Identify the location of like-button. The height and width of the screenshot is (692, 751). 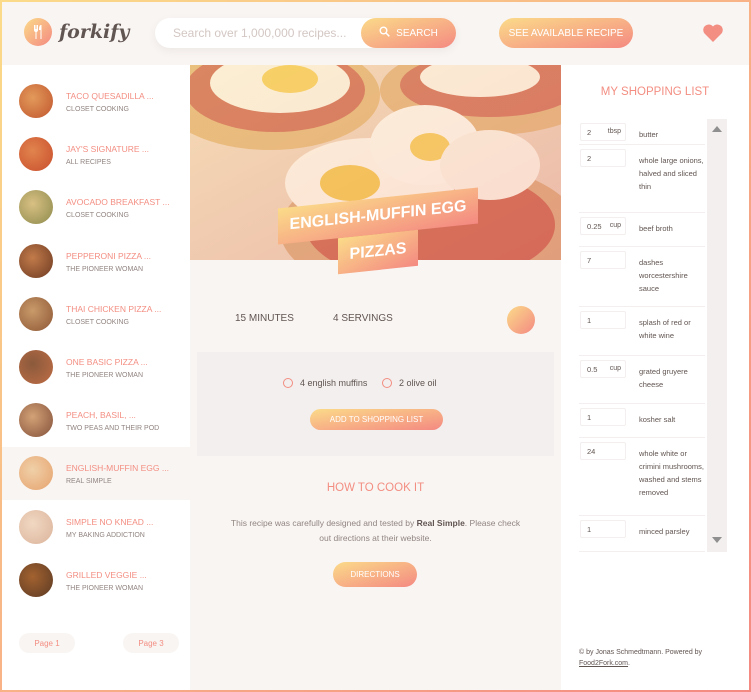
(521, 320).